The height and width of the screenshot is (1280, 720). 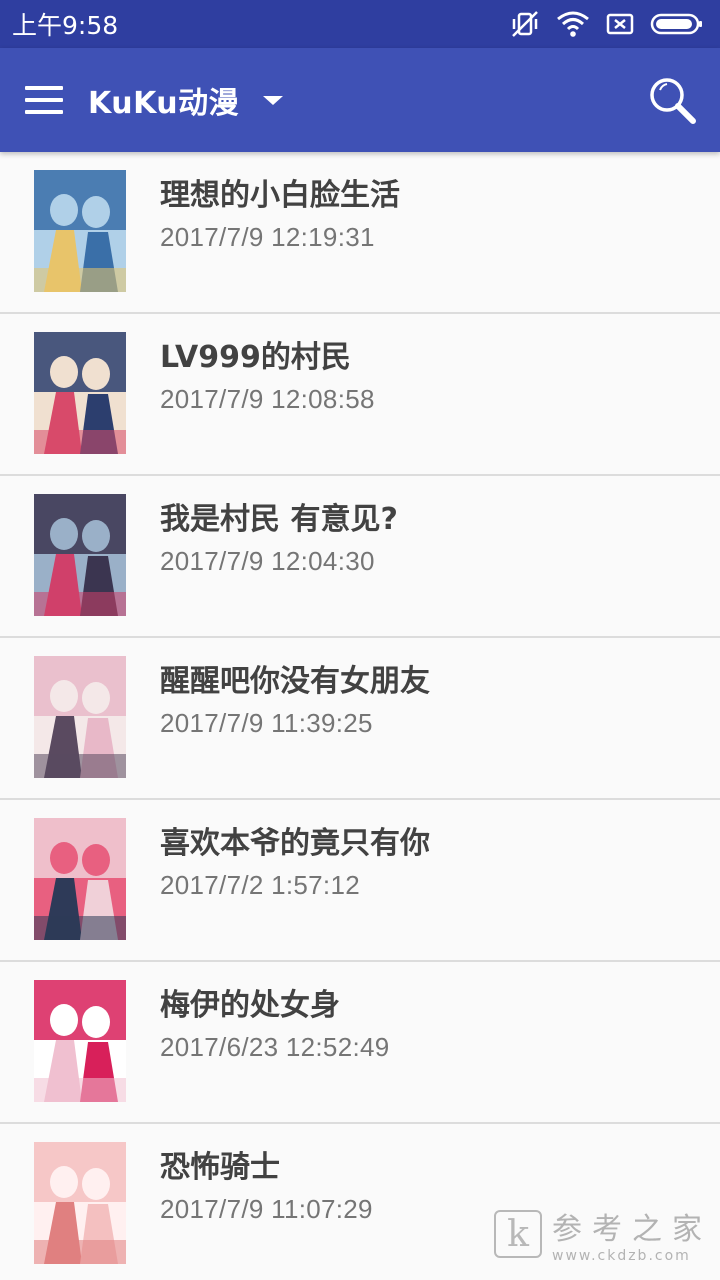 I want to click on vibrate-off-icon, so click(x=525, y=24).